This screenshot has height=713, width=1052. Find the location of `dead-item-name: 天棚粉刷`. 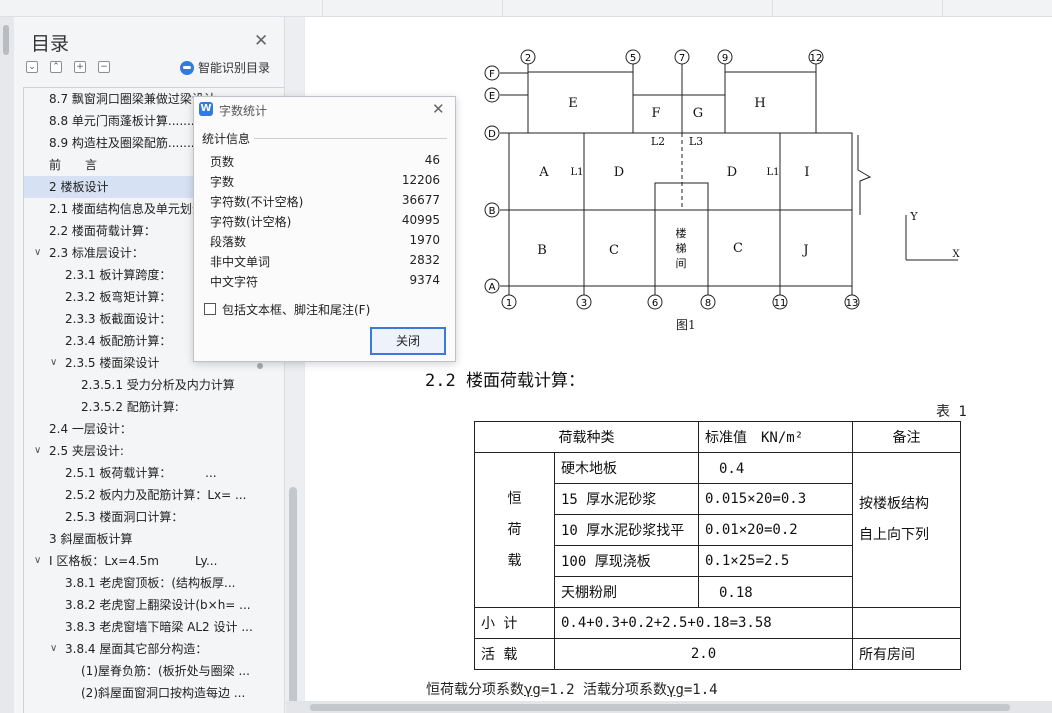

dead-item-name: 天棚粉刷 is located at coordinates (626, 592).